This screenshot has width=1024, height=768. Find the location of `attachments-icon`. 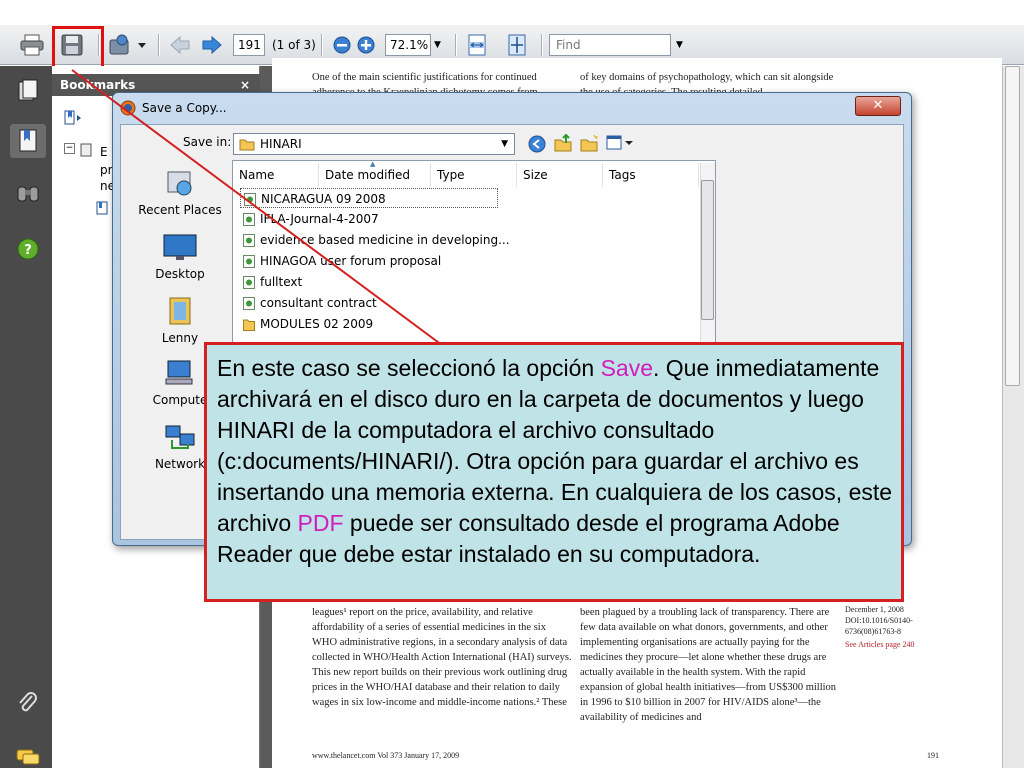

attachments-icon is located at coordinates (28, 703).